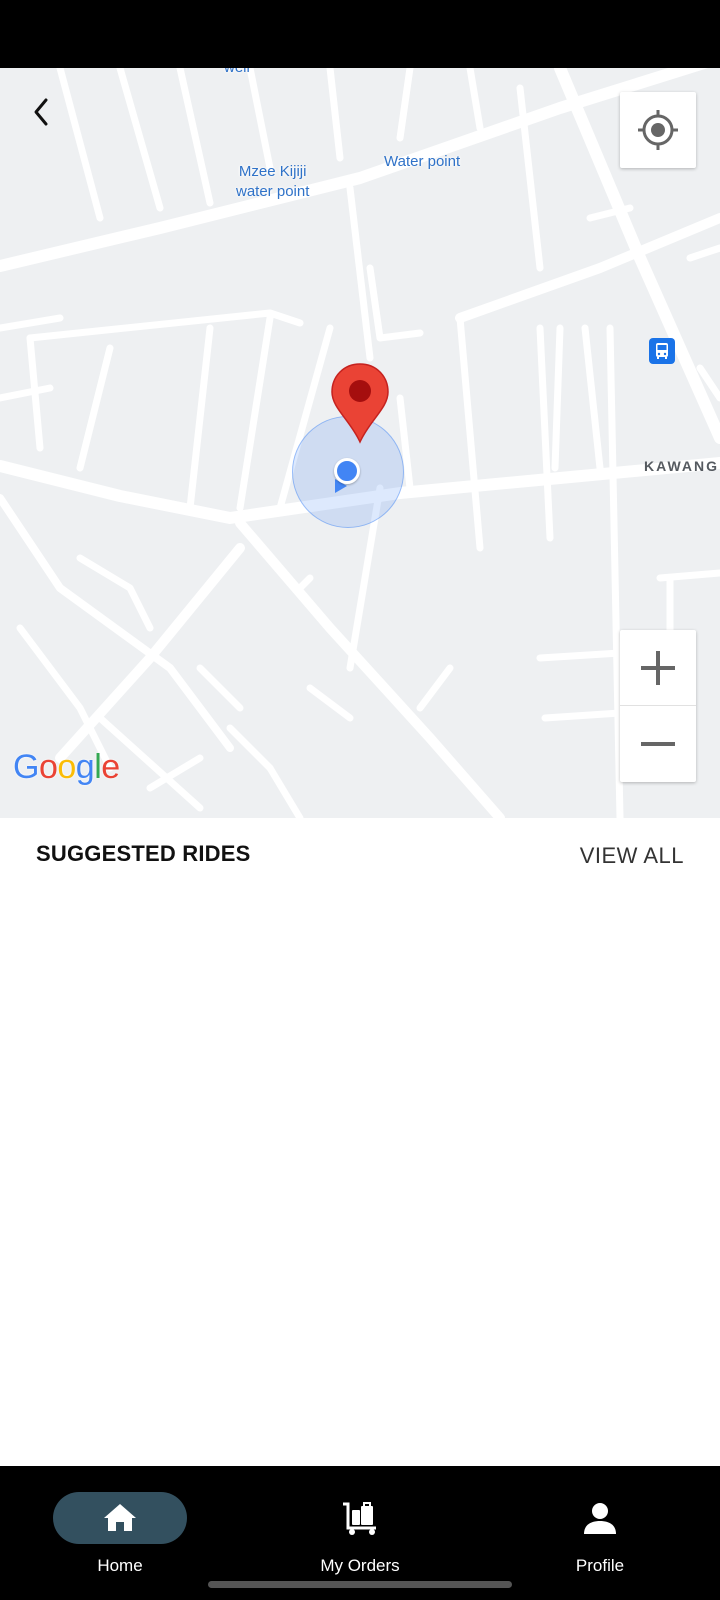 The image size is (720, 1600). I want to click on bus-stop-icon, so click(662, 351).